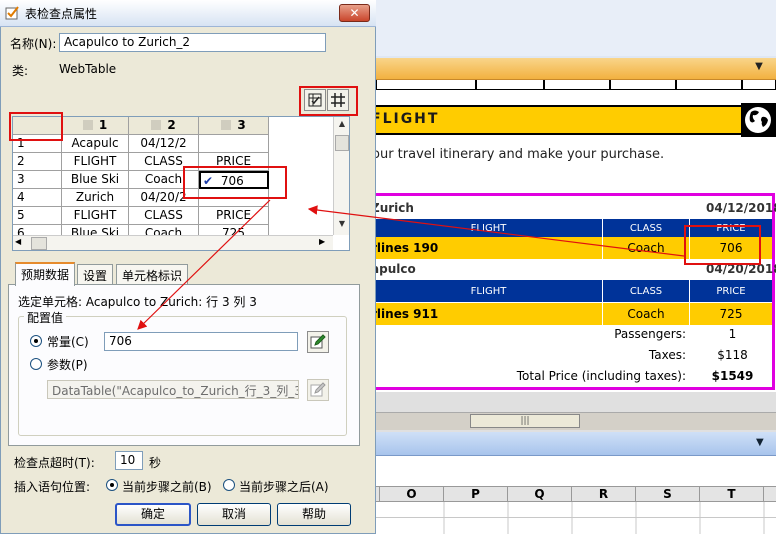  What do you see at coordinates (37, 198) in the screenshot?
I see `grid-row-header: 4` at bounding box center [37, 198].